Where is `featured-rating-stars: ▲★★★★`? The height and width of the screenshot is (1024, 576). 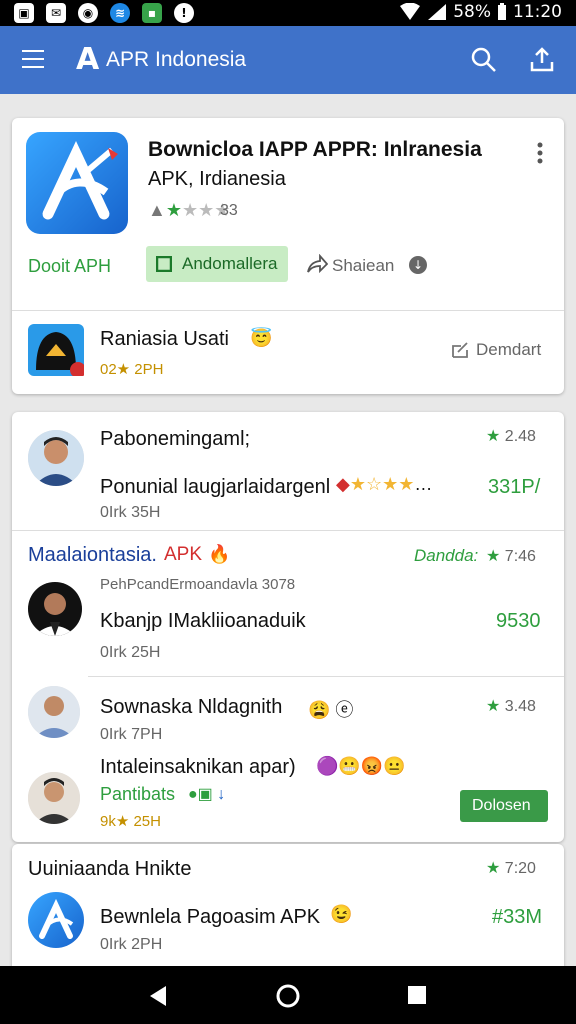 featured-rating-stars: ▲★★★★ is located at coordinates (189, 210).